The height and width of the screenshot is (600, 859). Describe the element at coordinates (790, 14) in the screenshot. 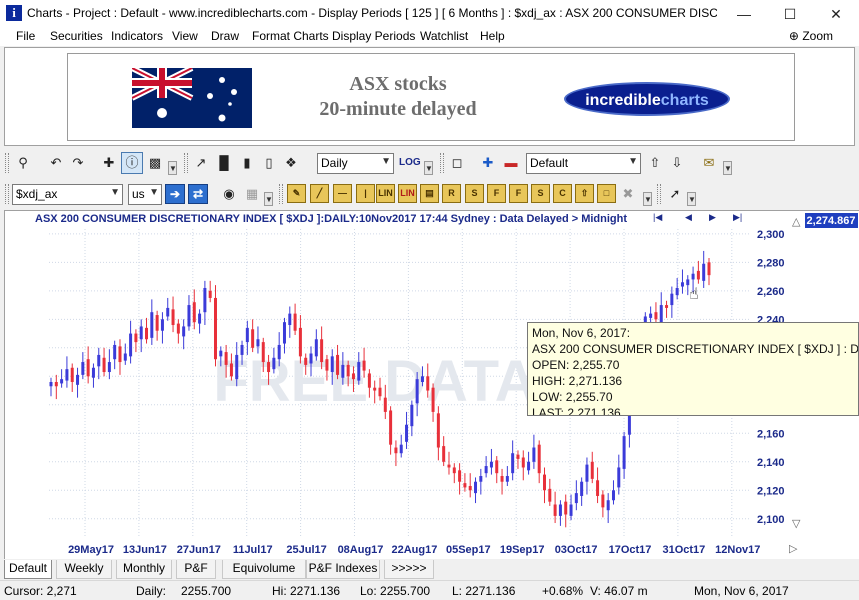

I see `maximize-button: ☐` at that location.